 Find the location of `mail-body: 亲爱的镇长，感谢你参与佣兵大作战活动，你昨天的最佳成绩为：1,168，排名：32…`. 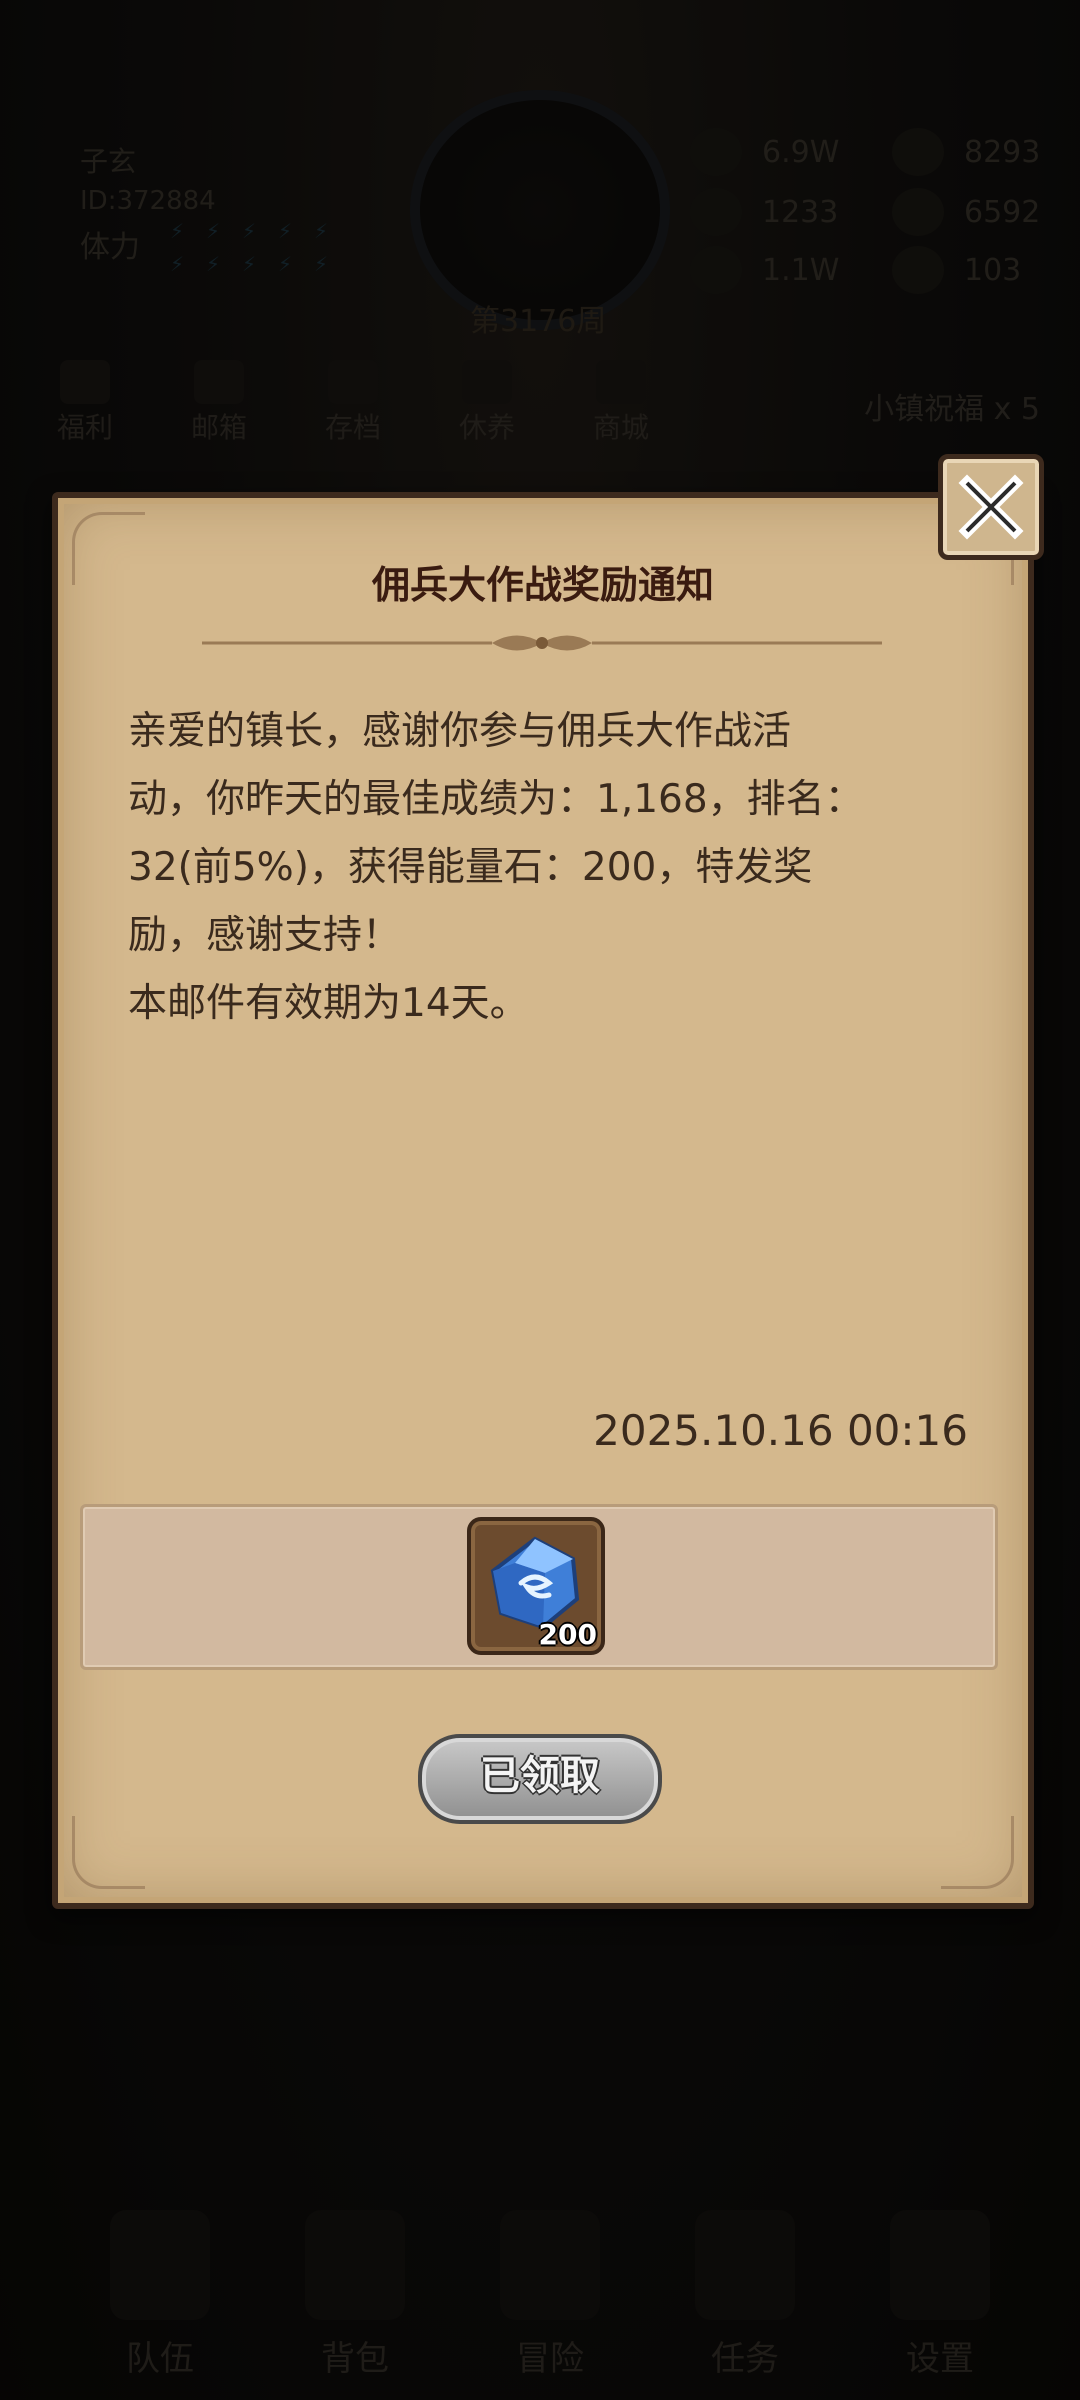

mail-body: 亲爱的镇长，感谢你参与佣兵大作战活动，你昨天的最佳成绩为：1,168，排名：32… is located at coordinates (496, 867).